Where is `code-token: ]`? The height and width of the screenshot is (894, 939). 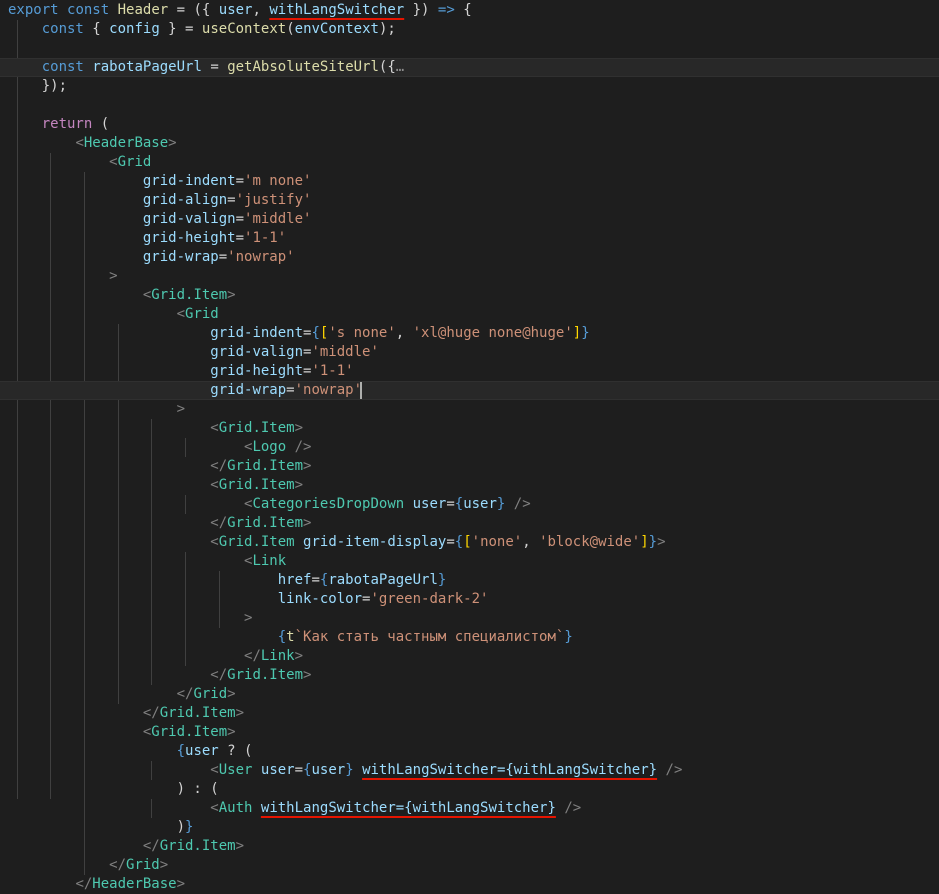 code-token: ] is located at coordinates (644, 542).